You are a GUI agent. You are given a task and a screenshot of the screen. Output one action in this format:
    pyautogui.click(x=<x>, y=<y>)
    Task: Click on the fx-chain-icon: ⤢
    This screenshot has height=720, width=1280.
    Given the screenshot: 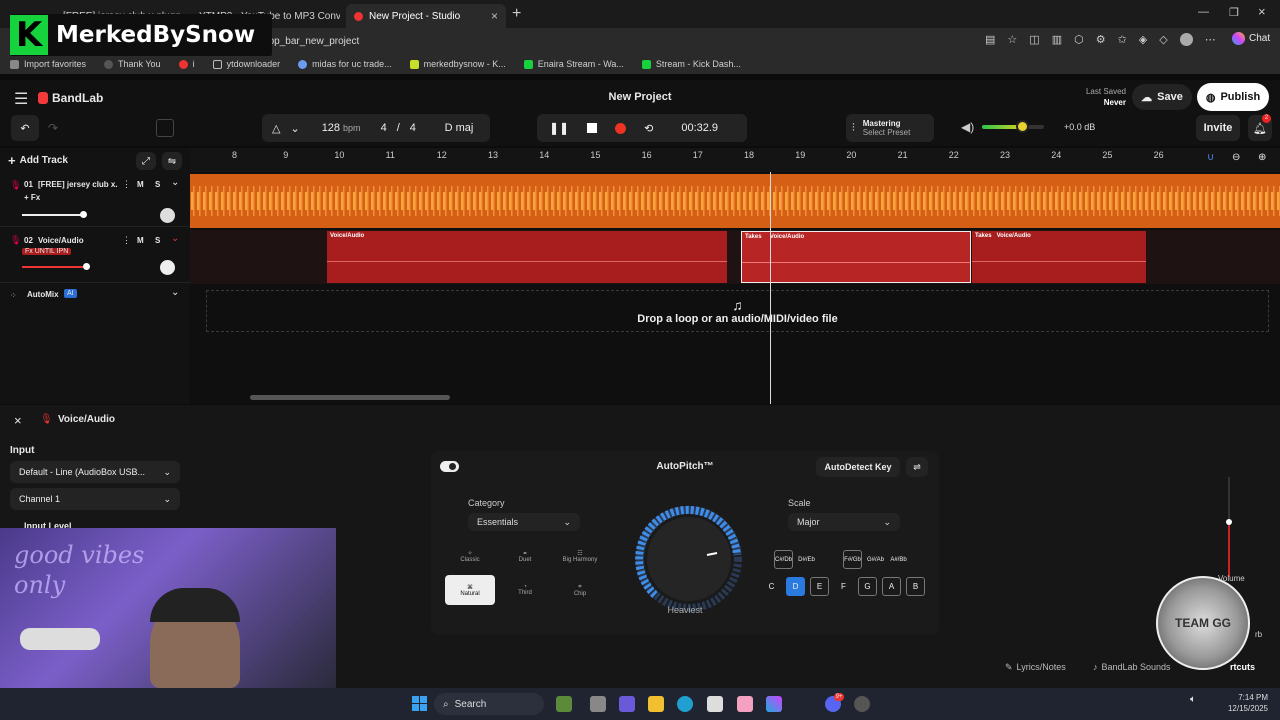 What is the action you would take?
    pyautogui.click(x=146, y=161)
    